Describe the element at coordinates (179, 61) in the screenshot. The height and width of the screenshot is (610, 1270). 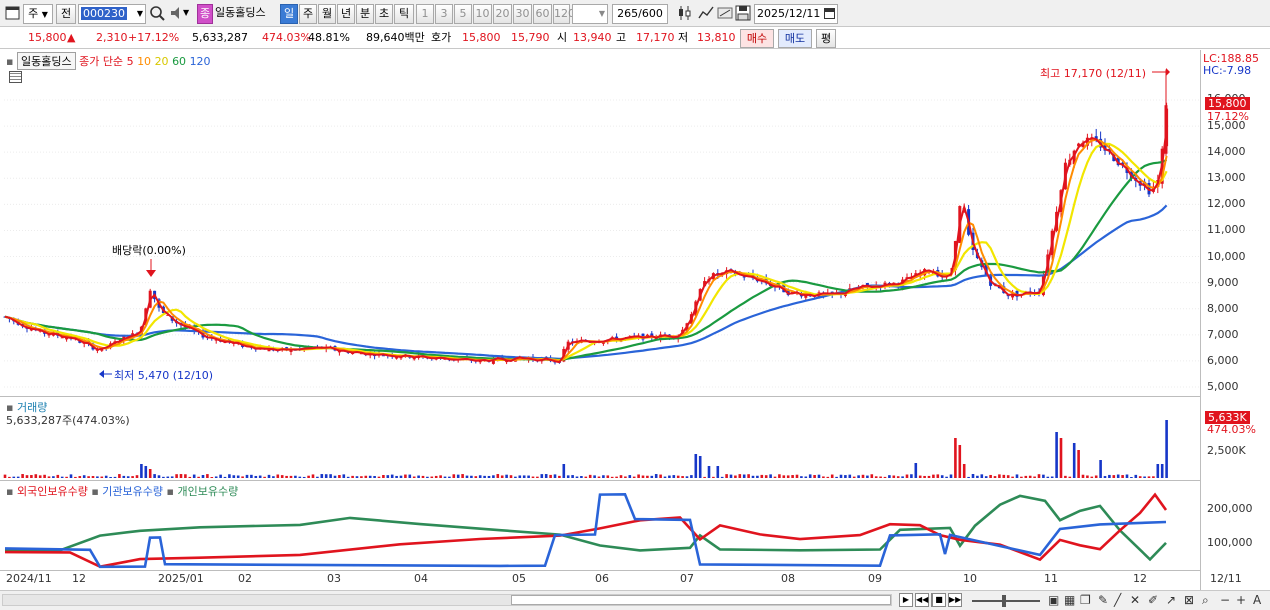
I see `legend-ma60: 60` at that location.